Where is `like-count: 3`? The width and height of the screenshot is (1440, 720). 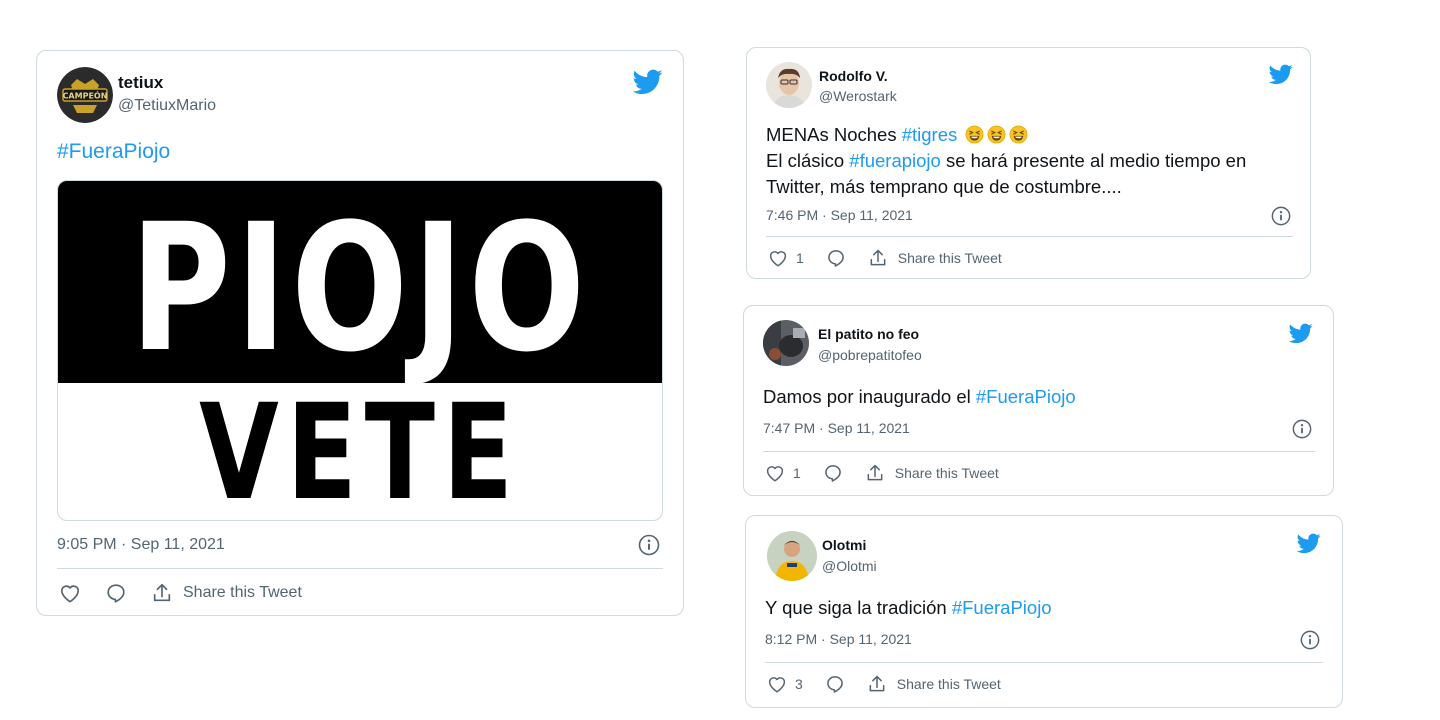
like-count: 3 is located at coordinates (799, 684).